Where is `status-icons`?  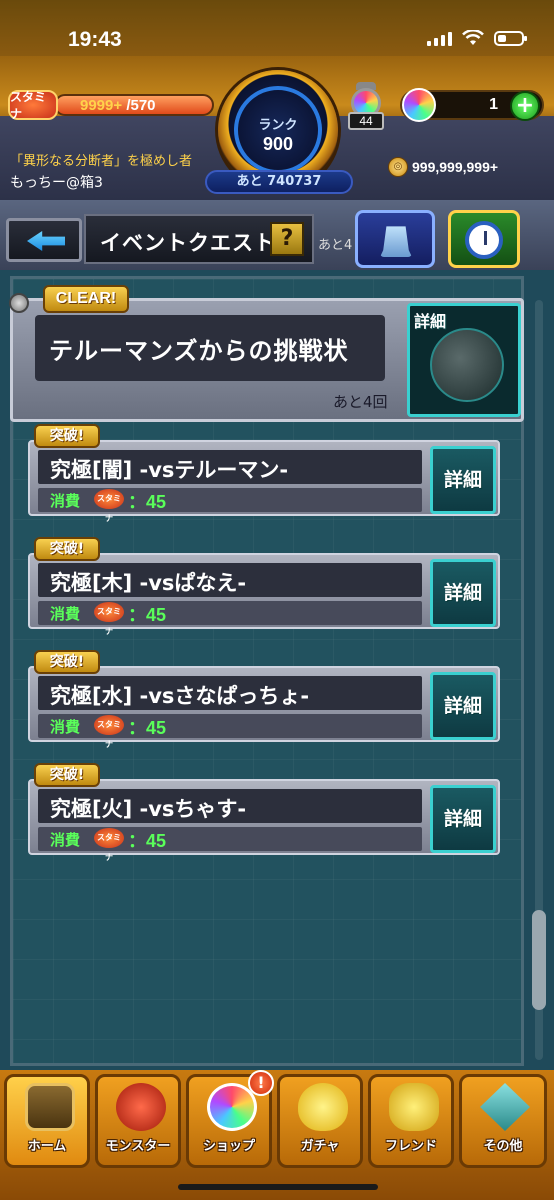 status-icons is located at coordinates (477, 38).